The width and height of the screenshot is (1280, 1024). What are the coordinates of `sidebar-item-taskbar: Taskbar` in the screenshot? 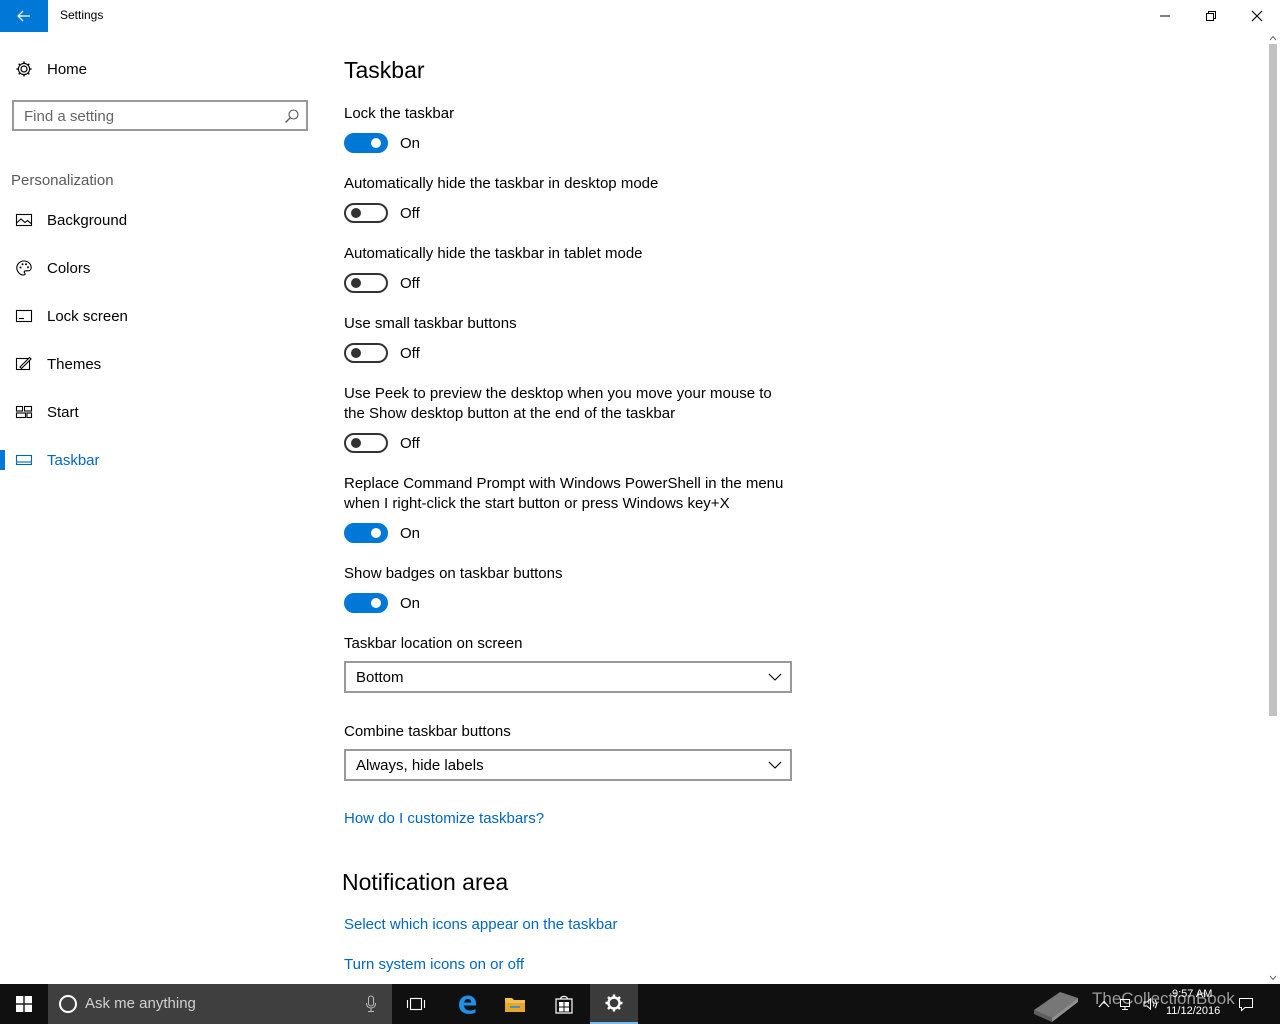 It's located at (160, 460).